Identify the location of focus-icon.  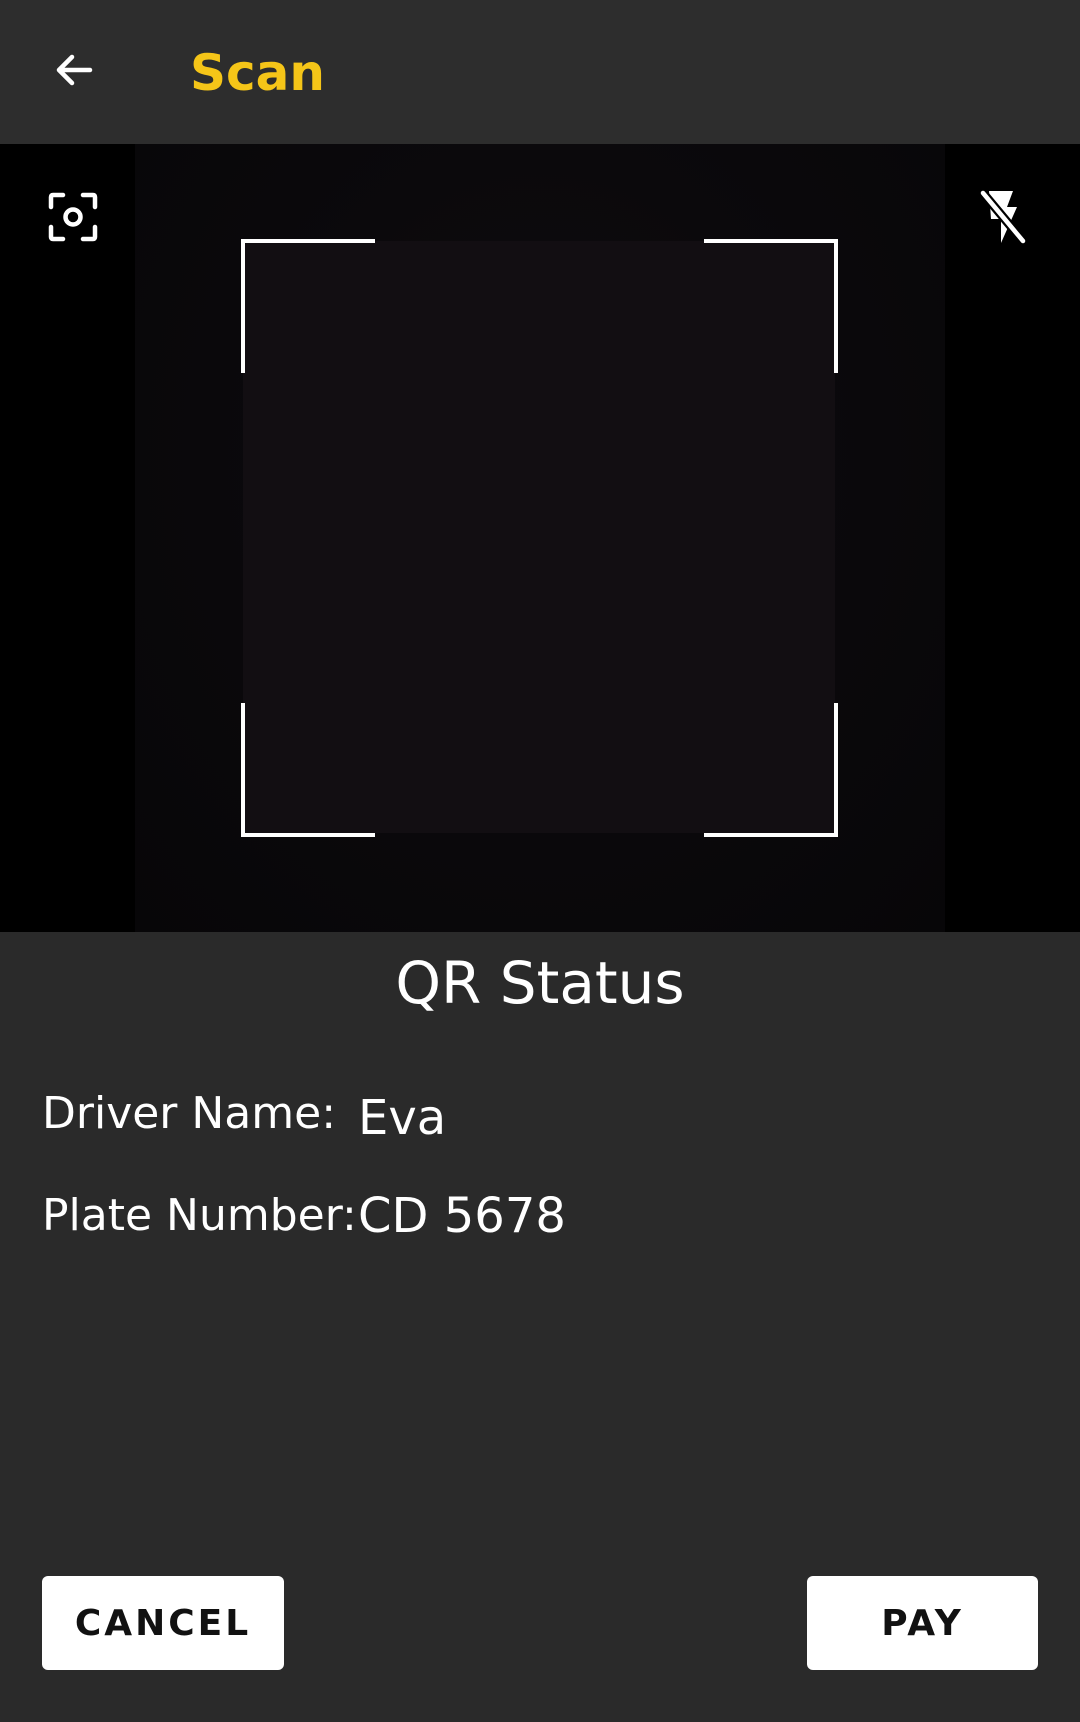
(73, 217).